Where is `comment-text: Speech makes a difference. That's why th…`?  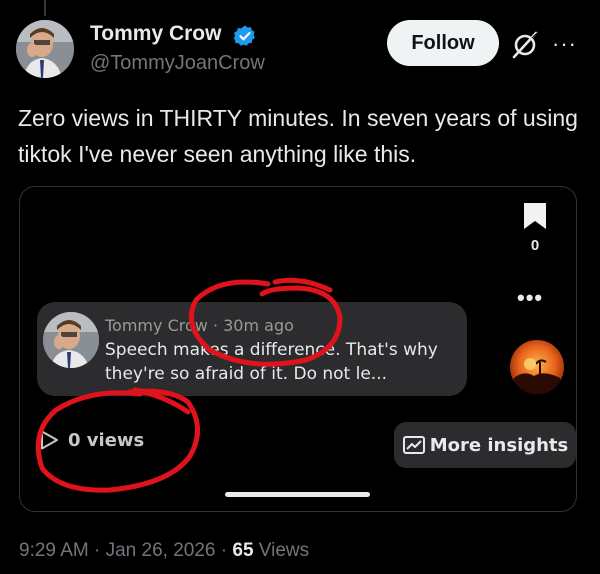
comment-text: Speech makes a difference. That's why th… is located at coordinates (271, 362).